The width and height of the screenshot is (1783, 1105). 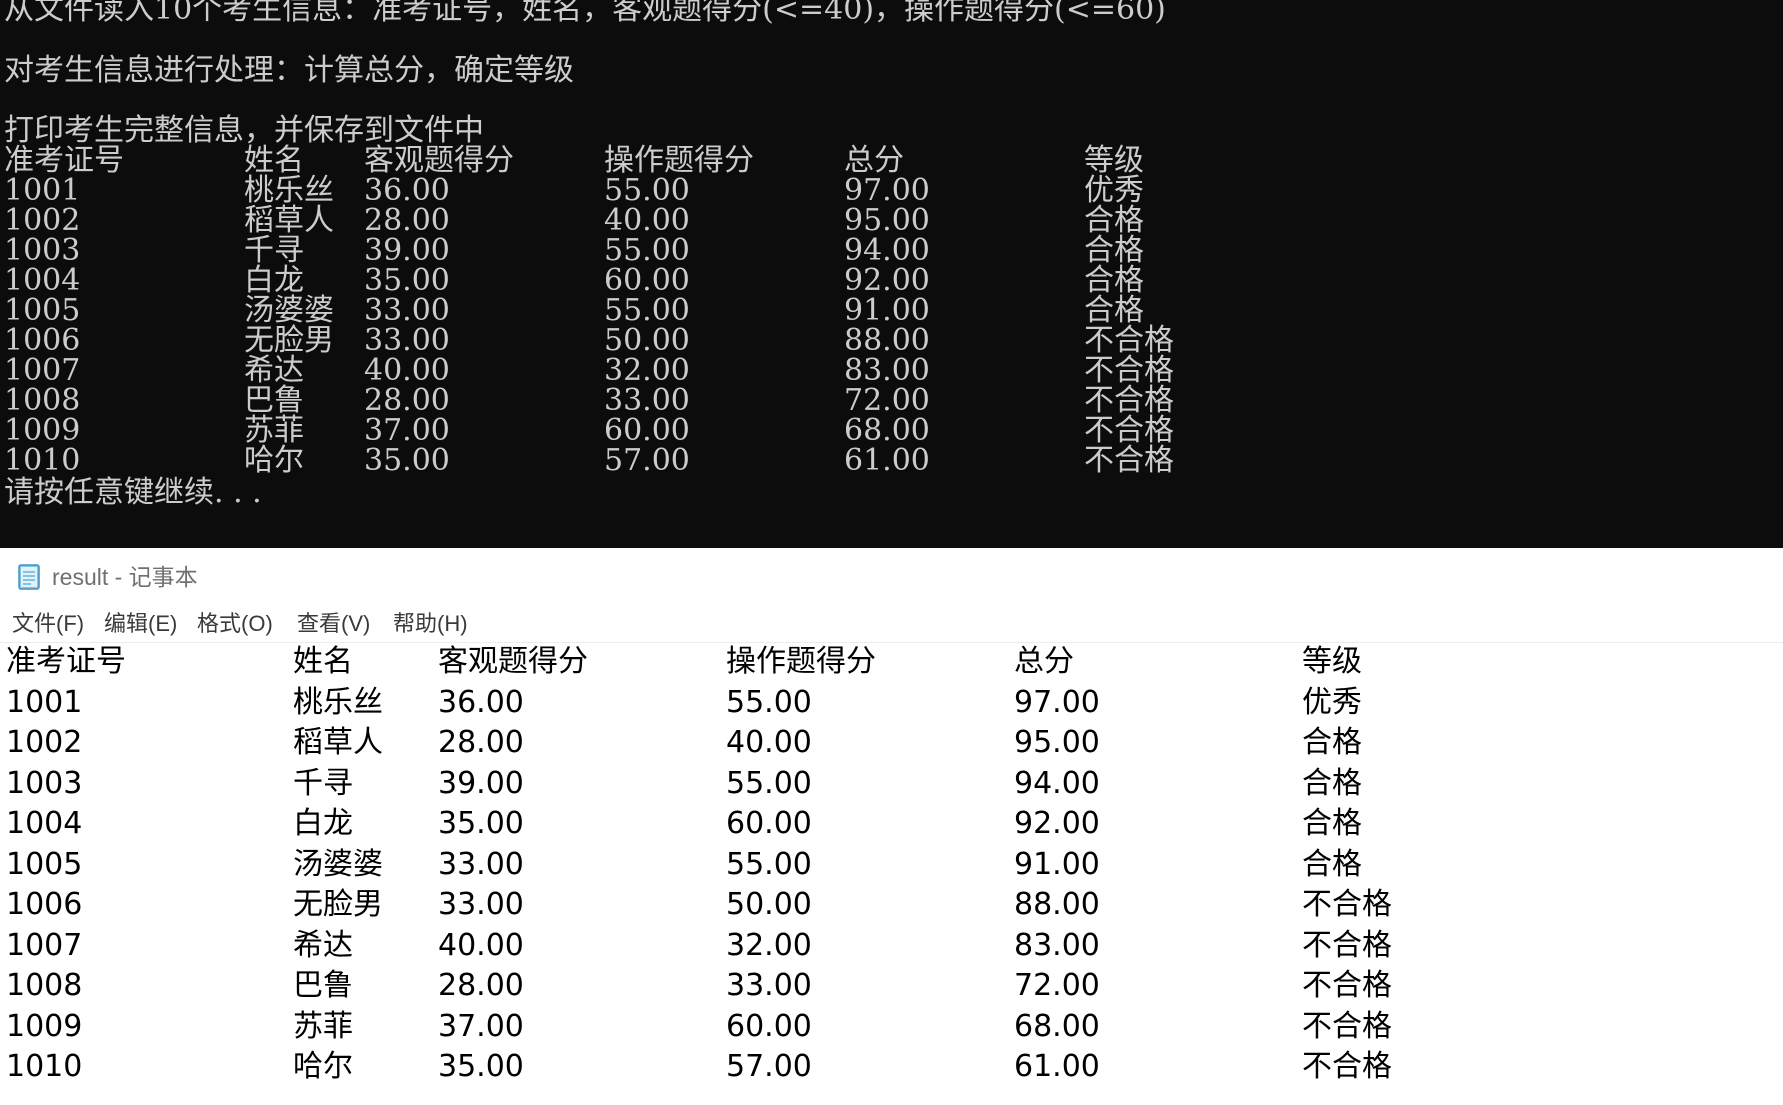 I want to click on notepad-cell-id: 1007, so click(x=44, y=945).